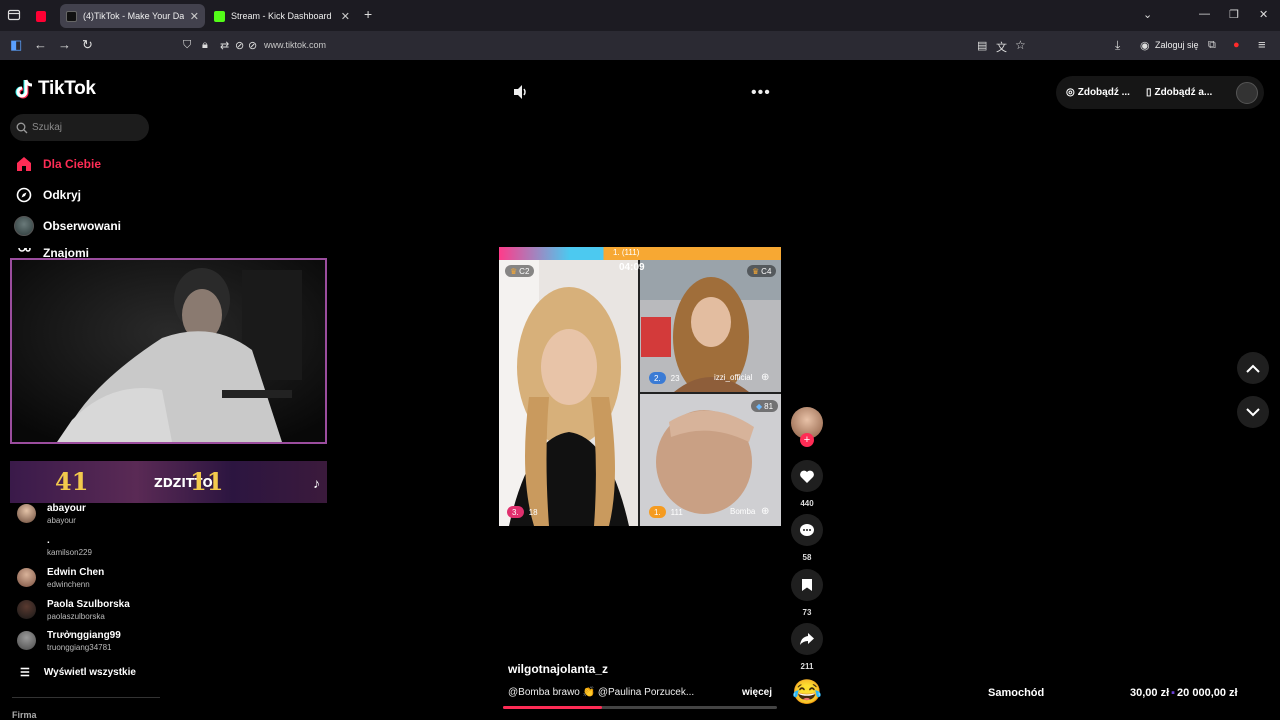 This screenshot has height=720, width=1280. Describe the element at coordinates (1262, 44) in the screenshot. I see `menu-icon: ≡` at that location.